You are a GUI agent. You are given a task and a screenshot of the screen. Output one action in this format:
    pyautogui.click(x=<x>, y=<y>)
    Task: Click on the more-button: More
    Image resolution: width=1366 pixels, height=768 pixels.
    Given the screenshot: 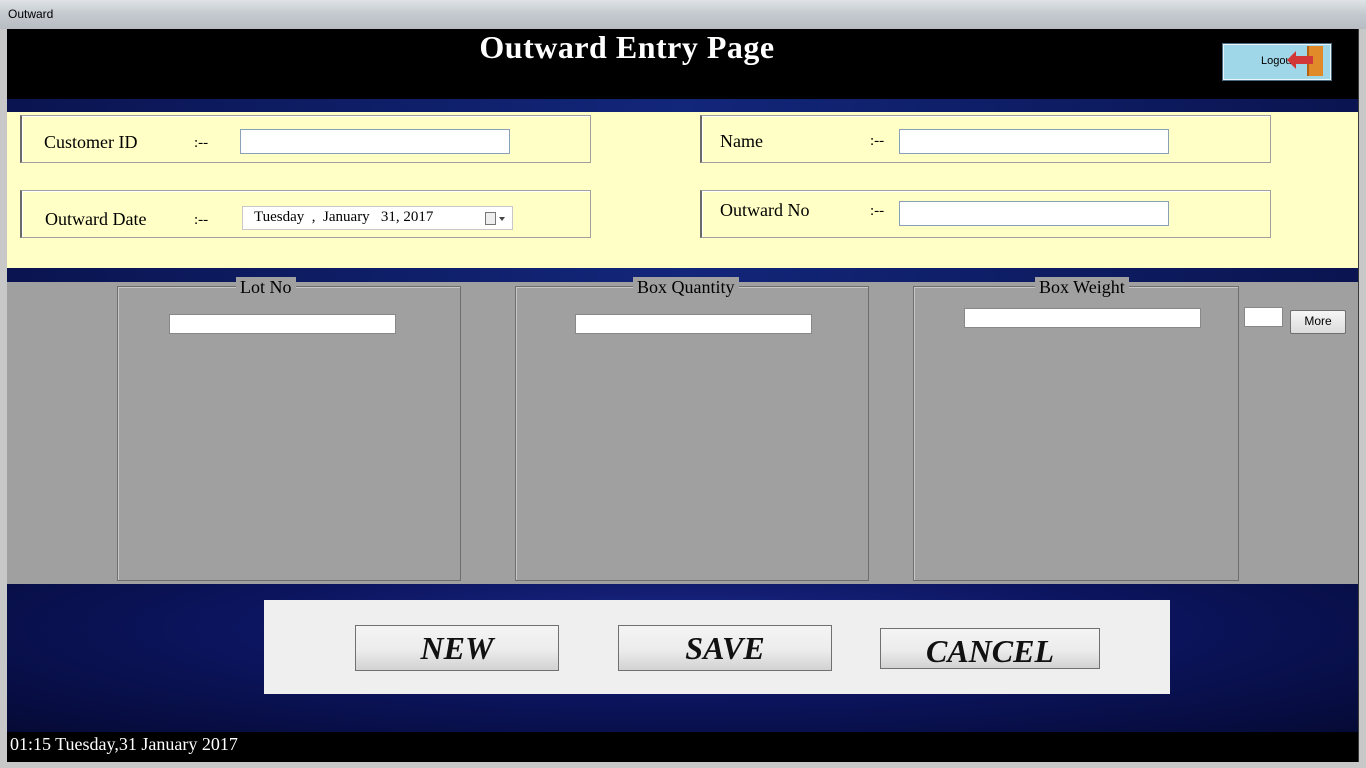 What is the action you would take?
    pyautogui.click(x=1318, y=322)
    